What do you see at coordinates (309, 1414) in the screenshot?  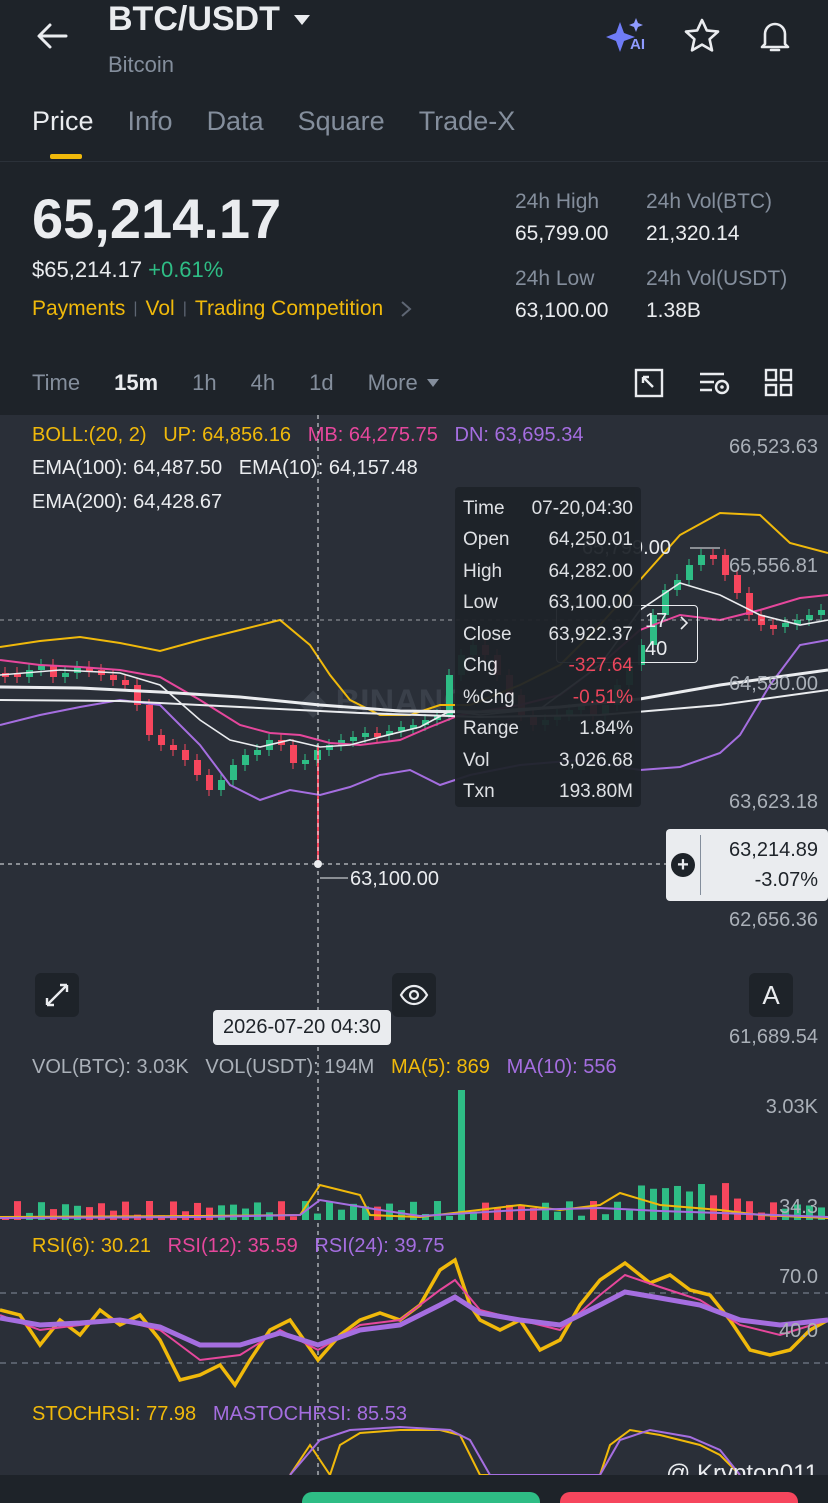 I see `mastochrsi-value: MASTOCHRSI: 85.53` at bounding box center [309, 1414].